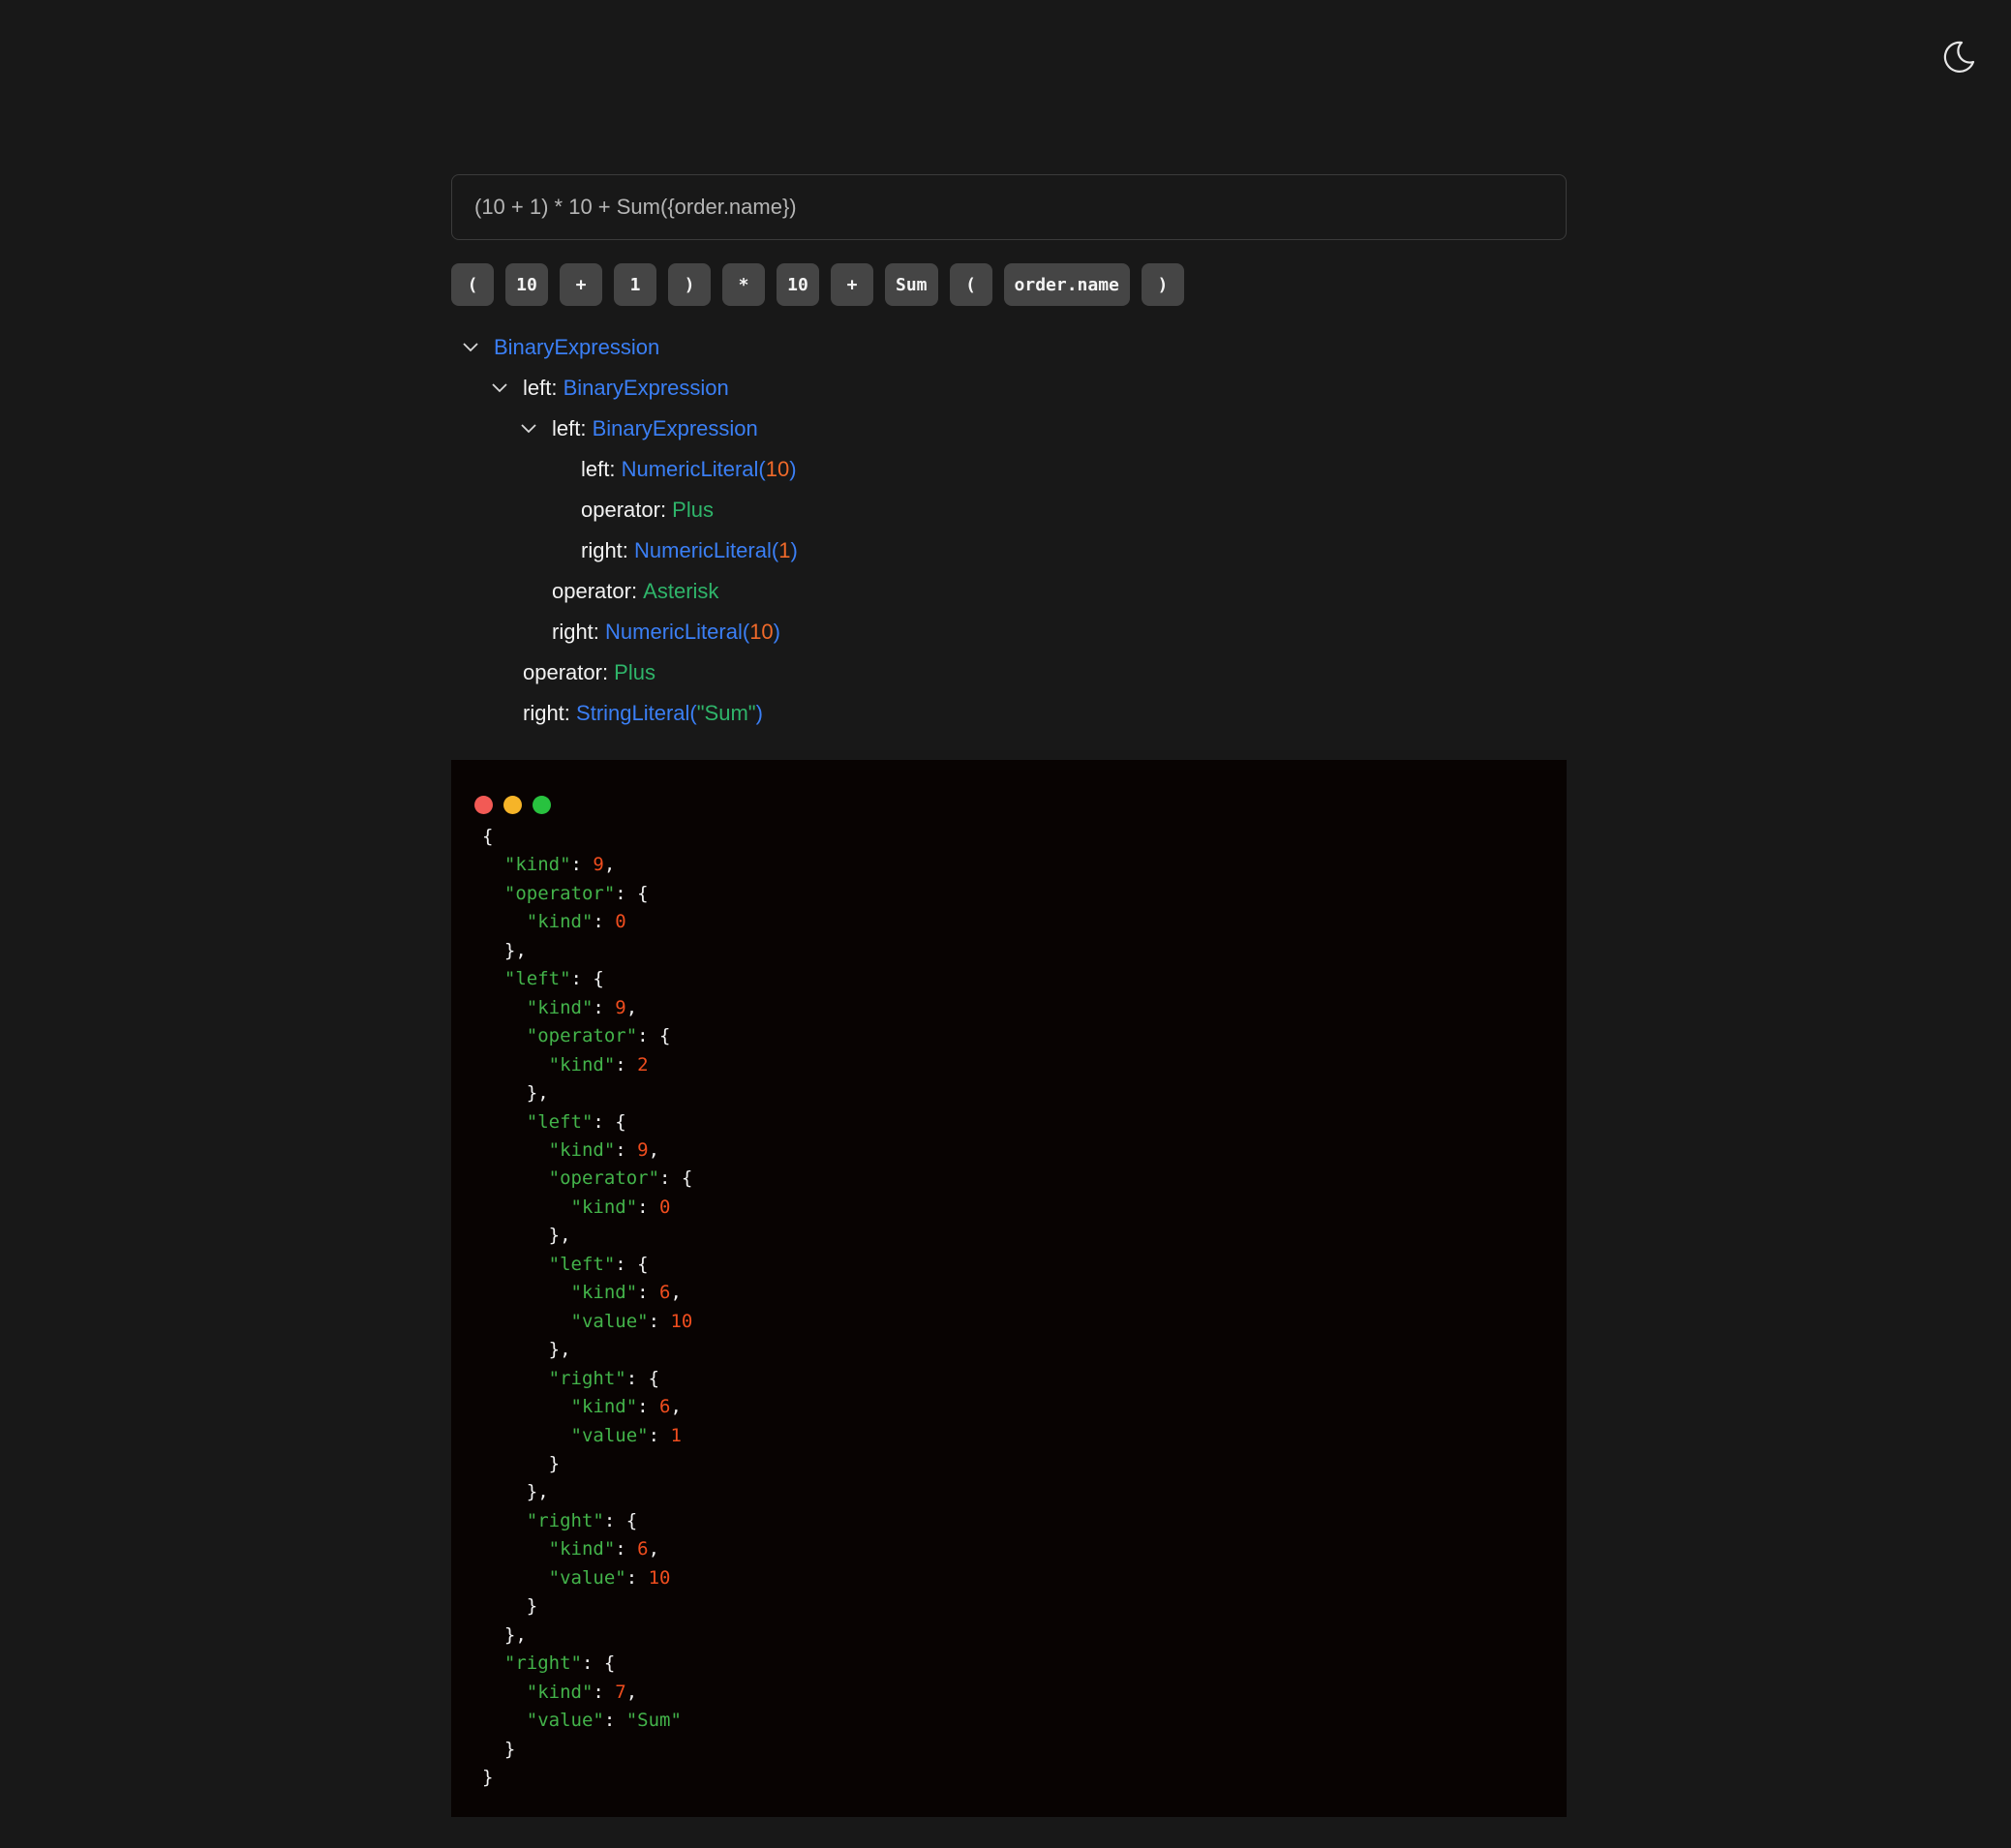 This screenshot has height=1848, width=2011. Describe the element at coordinates (681, 1321) in the screenshot. I see `json-value: 10` at that location.